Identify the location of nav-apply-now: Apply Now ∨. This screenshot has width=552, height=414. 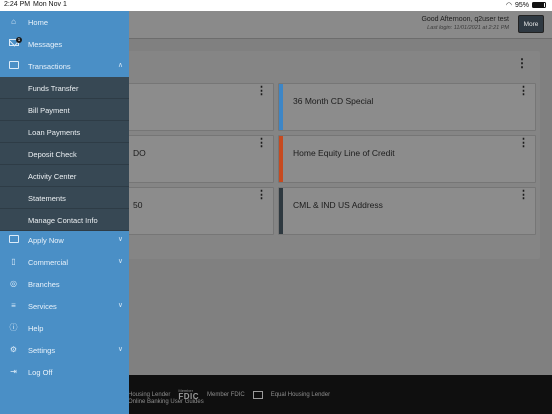
(64, 240).